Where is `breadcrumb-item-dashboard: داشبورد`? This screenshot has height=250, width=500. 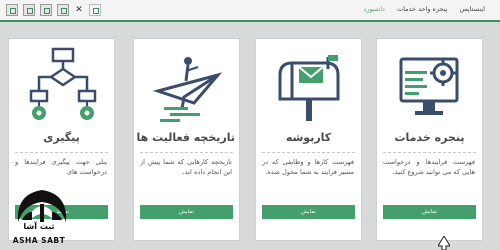
breadcrumb-item-dashboard: داشبورد is located at coordinates (374, 9).